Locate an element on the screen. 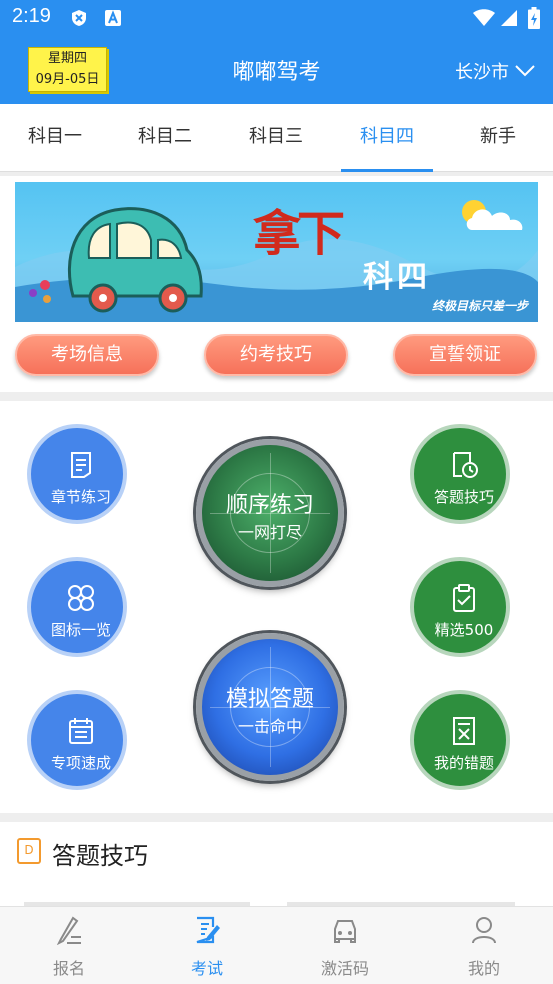 The height and width of the screenshot is (984, 553). book-icon: D is located at coordinates (29, 851).